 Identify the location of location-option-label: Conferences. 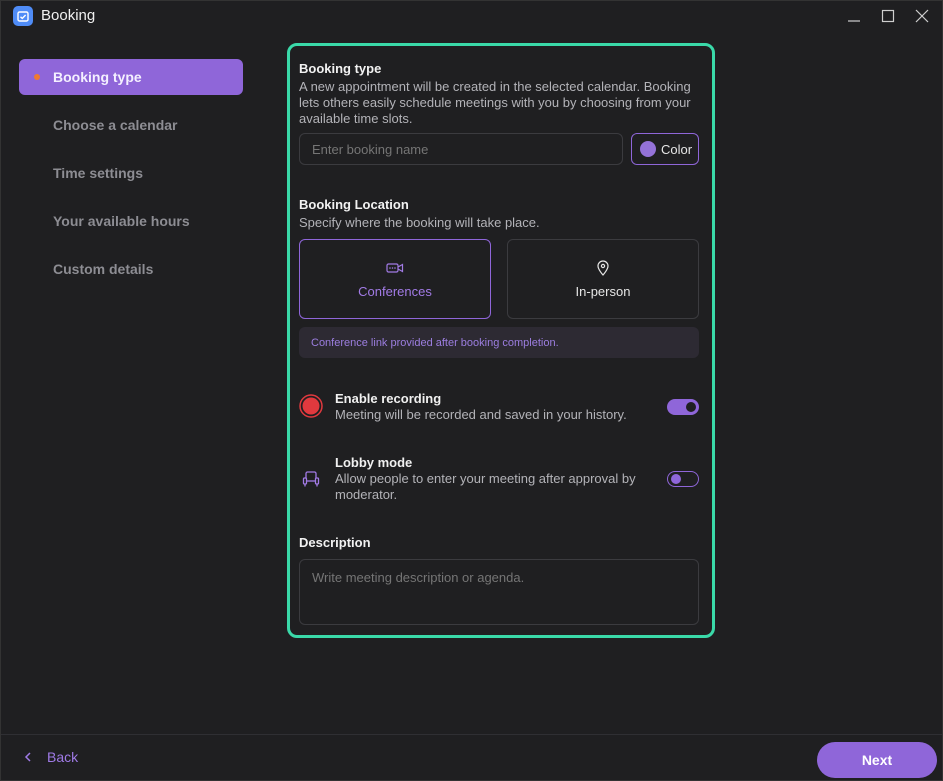
(395, 291).